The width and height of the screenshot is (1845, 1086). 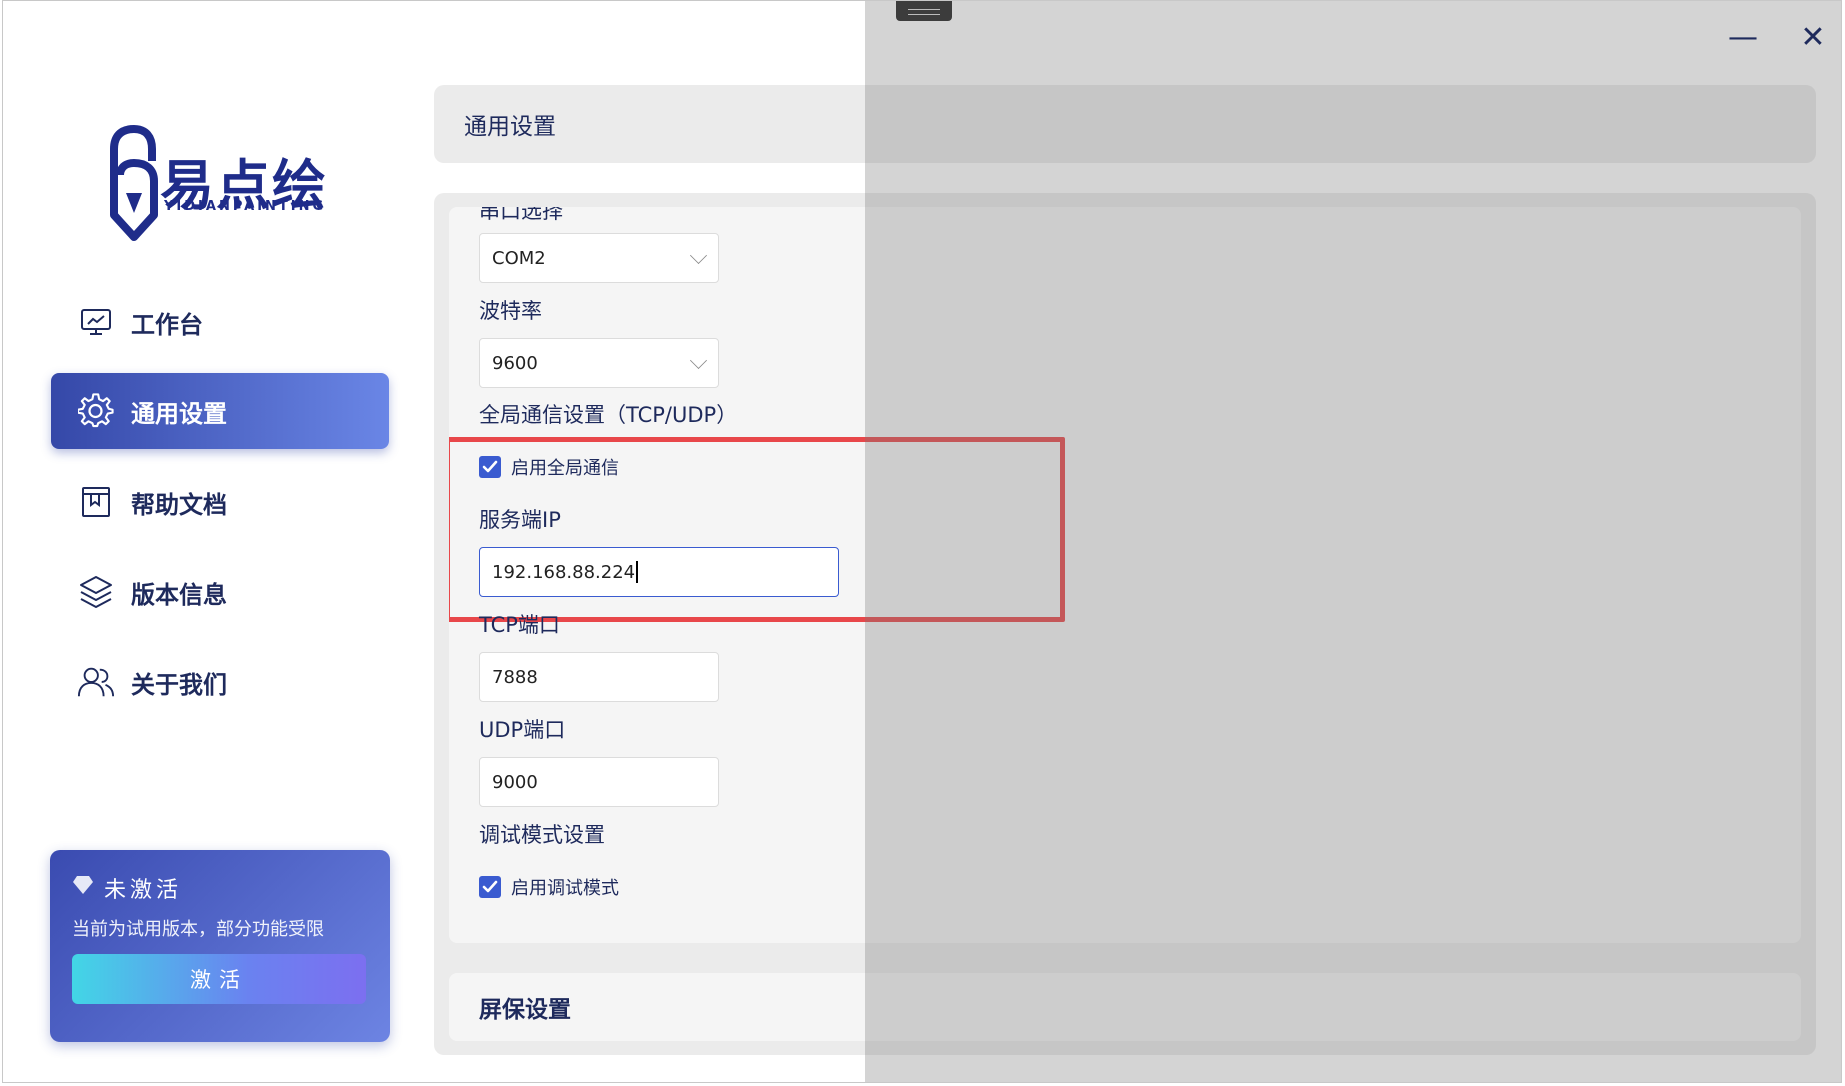 What do you see at coordinates (522, 730) in the screenshot?
I see `udp-port-label: UDP端口` at bounding box center [522, 730].